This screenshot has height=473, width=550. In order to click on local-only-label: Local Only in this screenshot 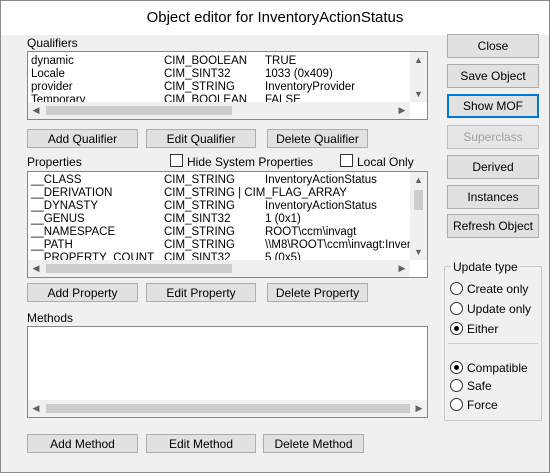, I will do `click(385, 162)`.